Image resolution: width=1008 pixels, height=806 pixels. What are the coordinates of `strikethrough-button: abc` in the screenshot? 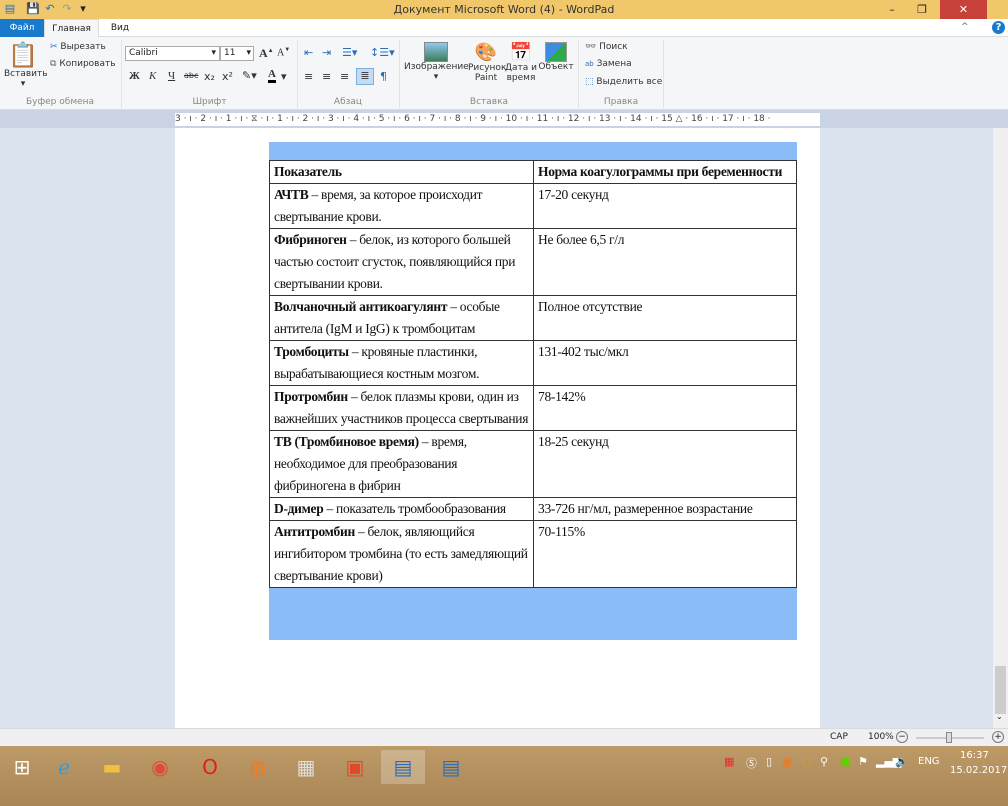 It's located at (191, 75).